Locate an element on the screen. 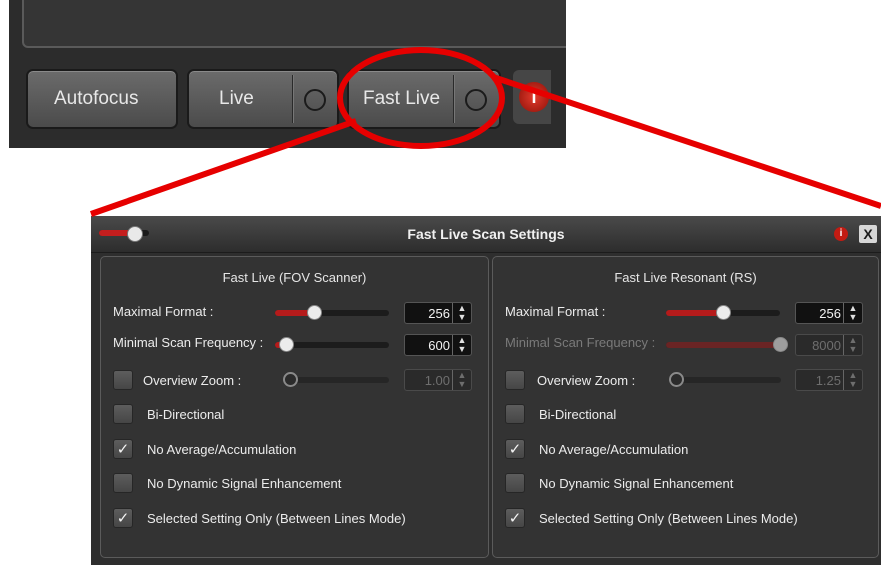 This screenshot has width=881, height=565. fast-live-label: Fast Live is located at coordinates (402, 98).